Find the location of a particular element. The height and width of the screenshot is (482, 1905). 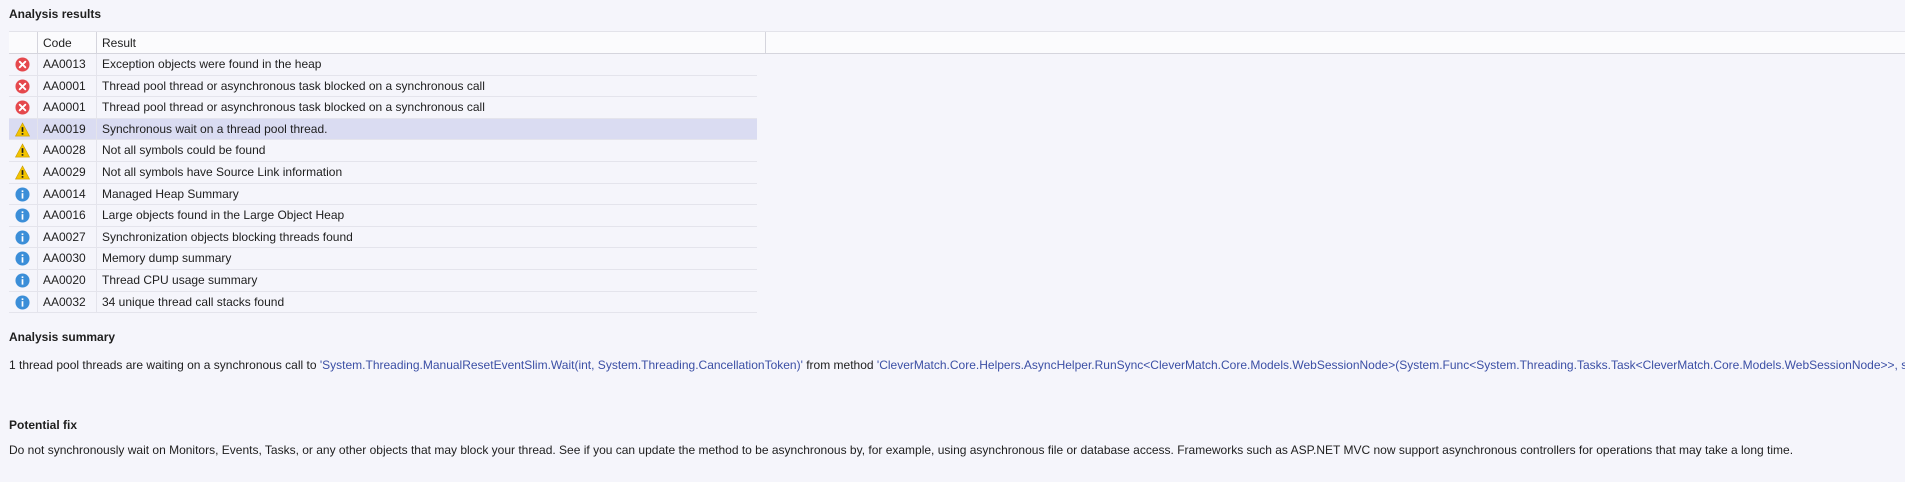

column-header-result: Result is located at coordinates (431, 43).